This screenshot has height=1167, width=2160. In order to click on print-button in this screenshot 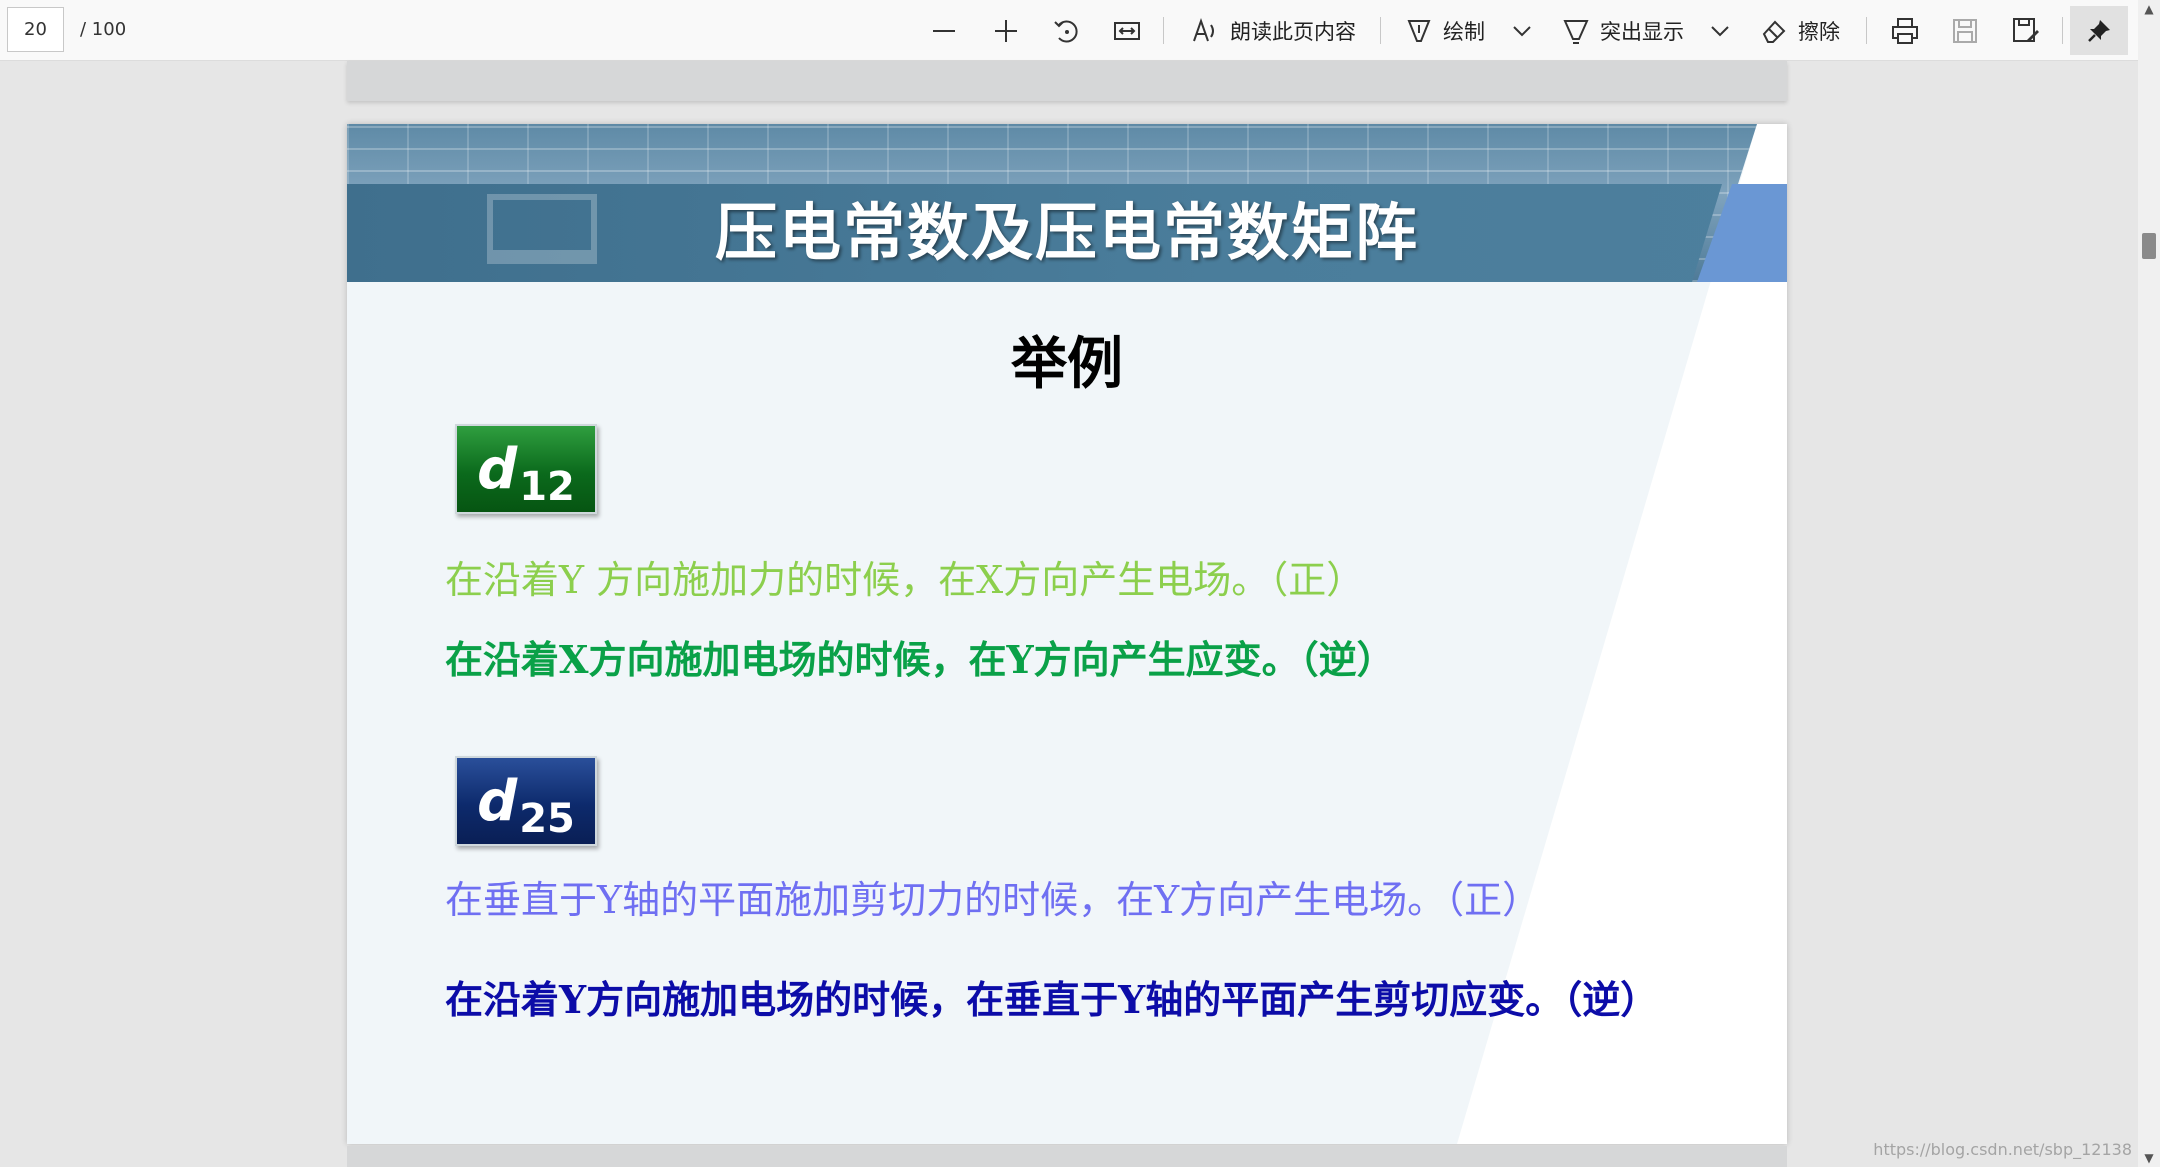, I will do `click(1905, 30)`.